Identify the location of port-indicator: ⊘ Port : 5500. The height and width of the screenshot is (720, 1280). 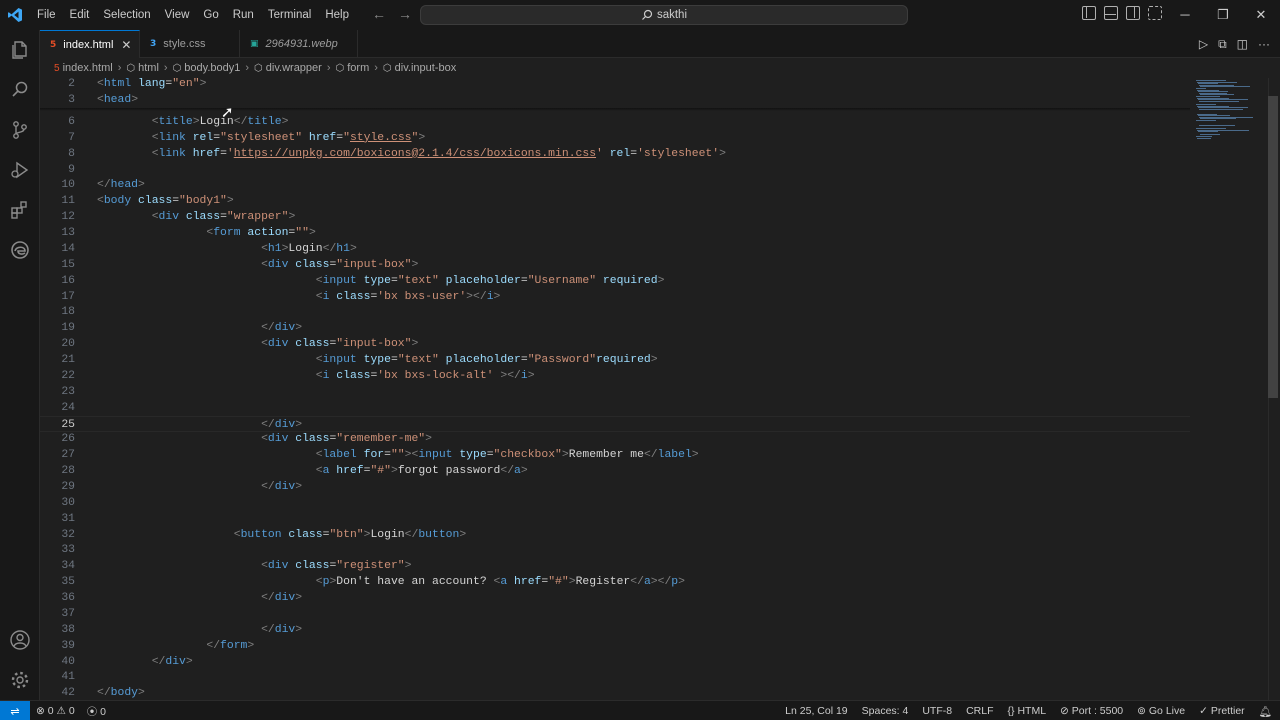
(1091, 711).